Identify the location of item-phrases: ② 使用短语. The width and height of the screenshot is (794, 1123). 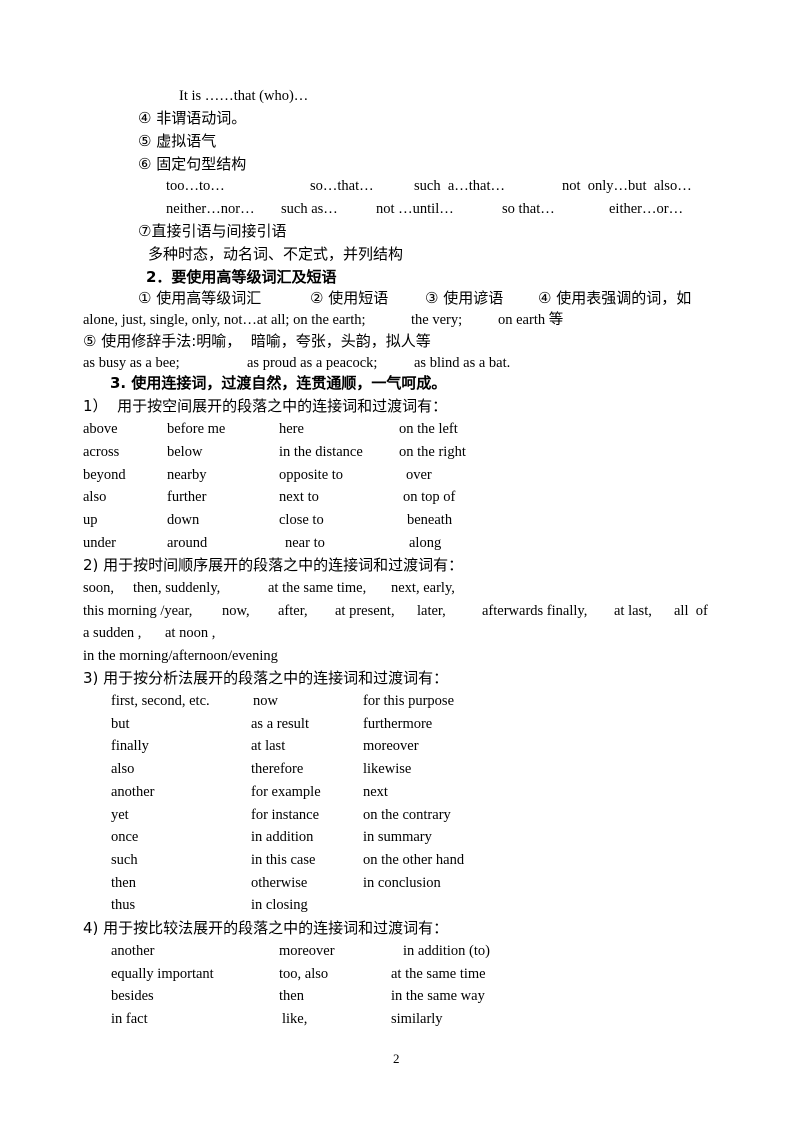
(349, 298).